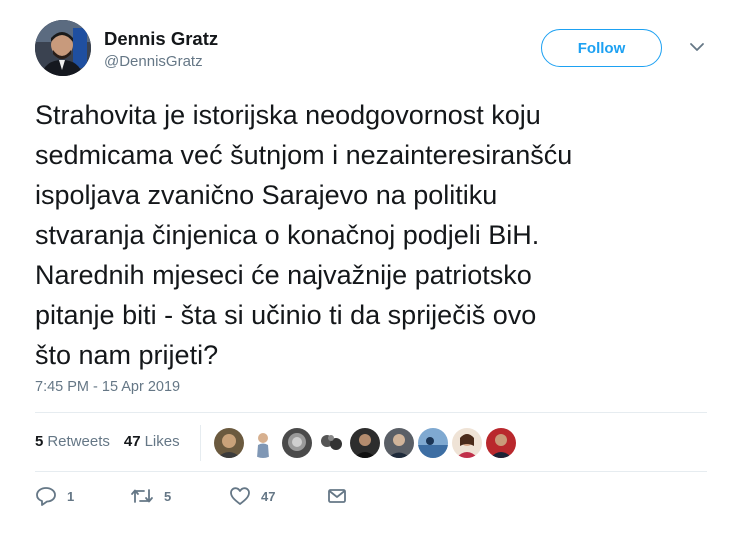 This screenshot has height=534, width=729. Describe the element at coordinates (601, 48) in the screenshot. I see `follow-button: Follow` at that location.